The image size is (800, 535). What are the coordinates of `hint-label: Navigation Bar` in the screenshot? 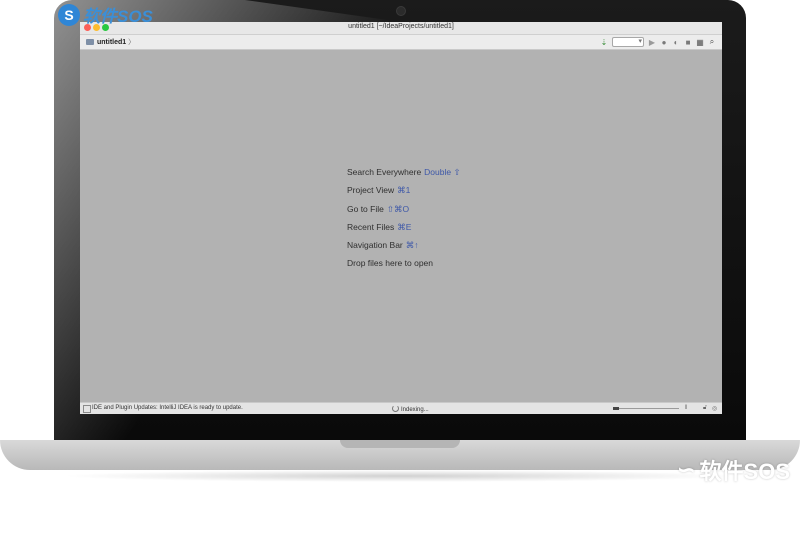 It's located at (375, 245).